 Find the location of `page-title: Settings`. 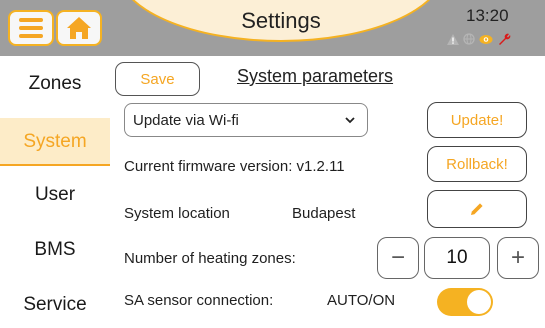

page-title: Settings is located at coordinates (281, 20).